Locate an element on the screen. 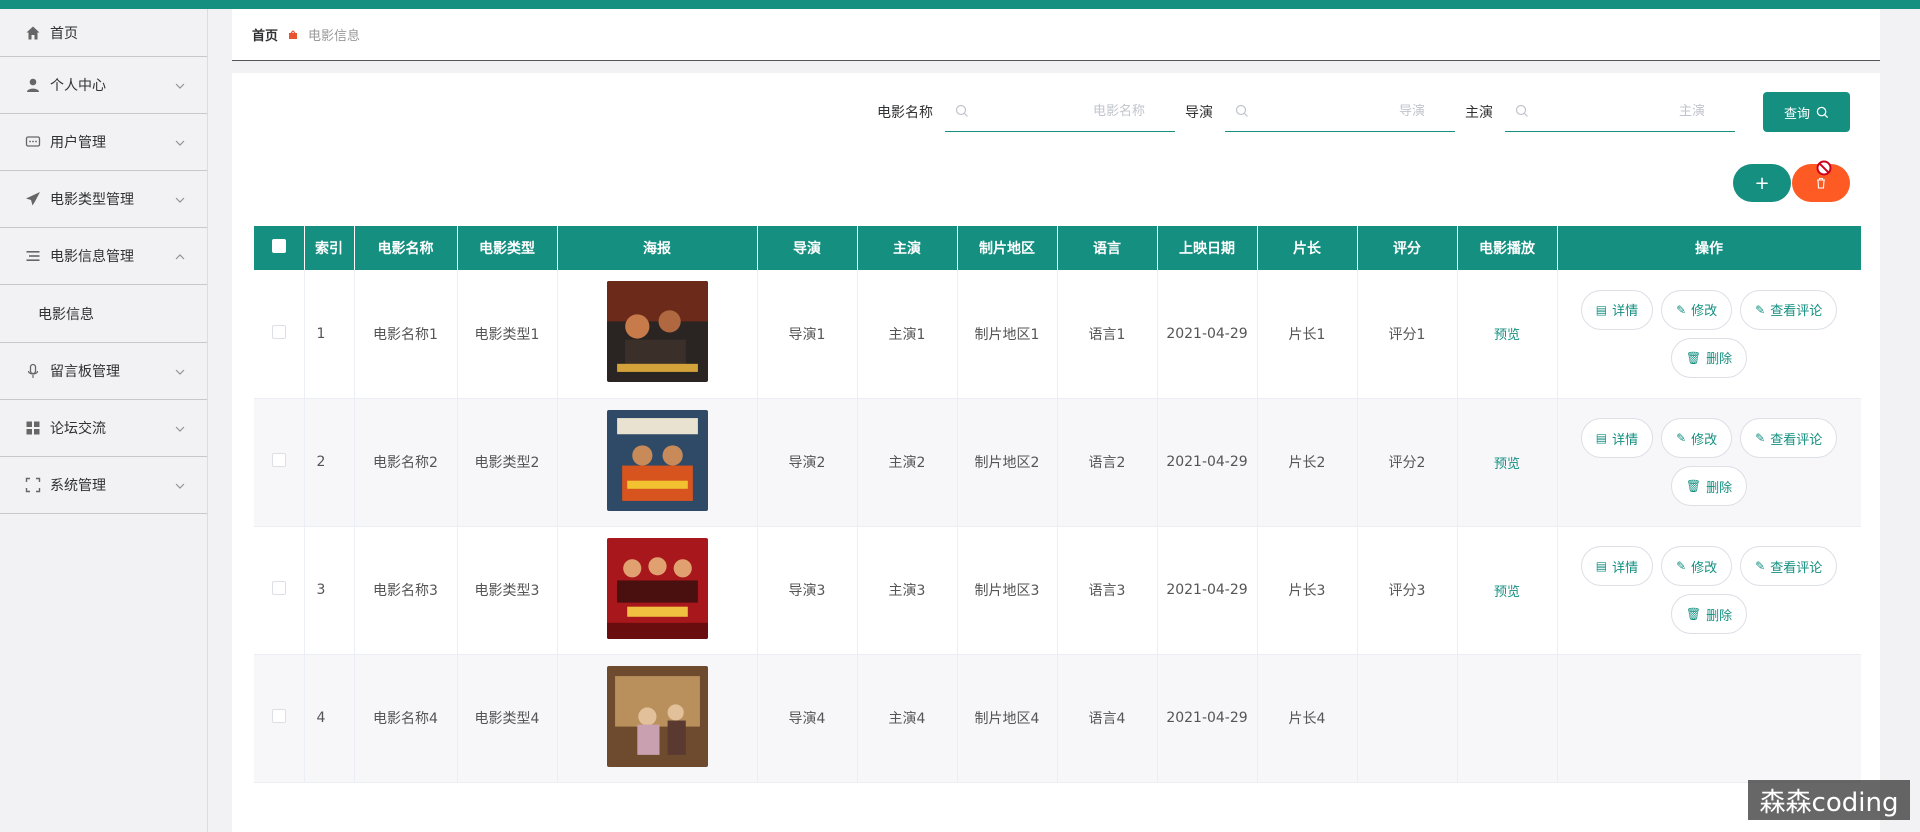 The image size is (1920, 832). sidebar-item-movie-info-management: 电影信息管理 is located at coordinates (103, 256).